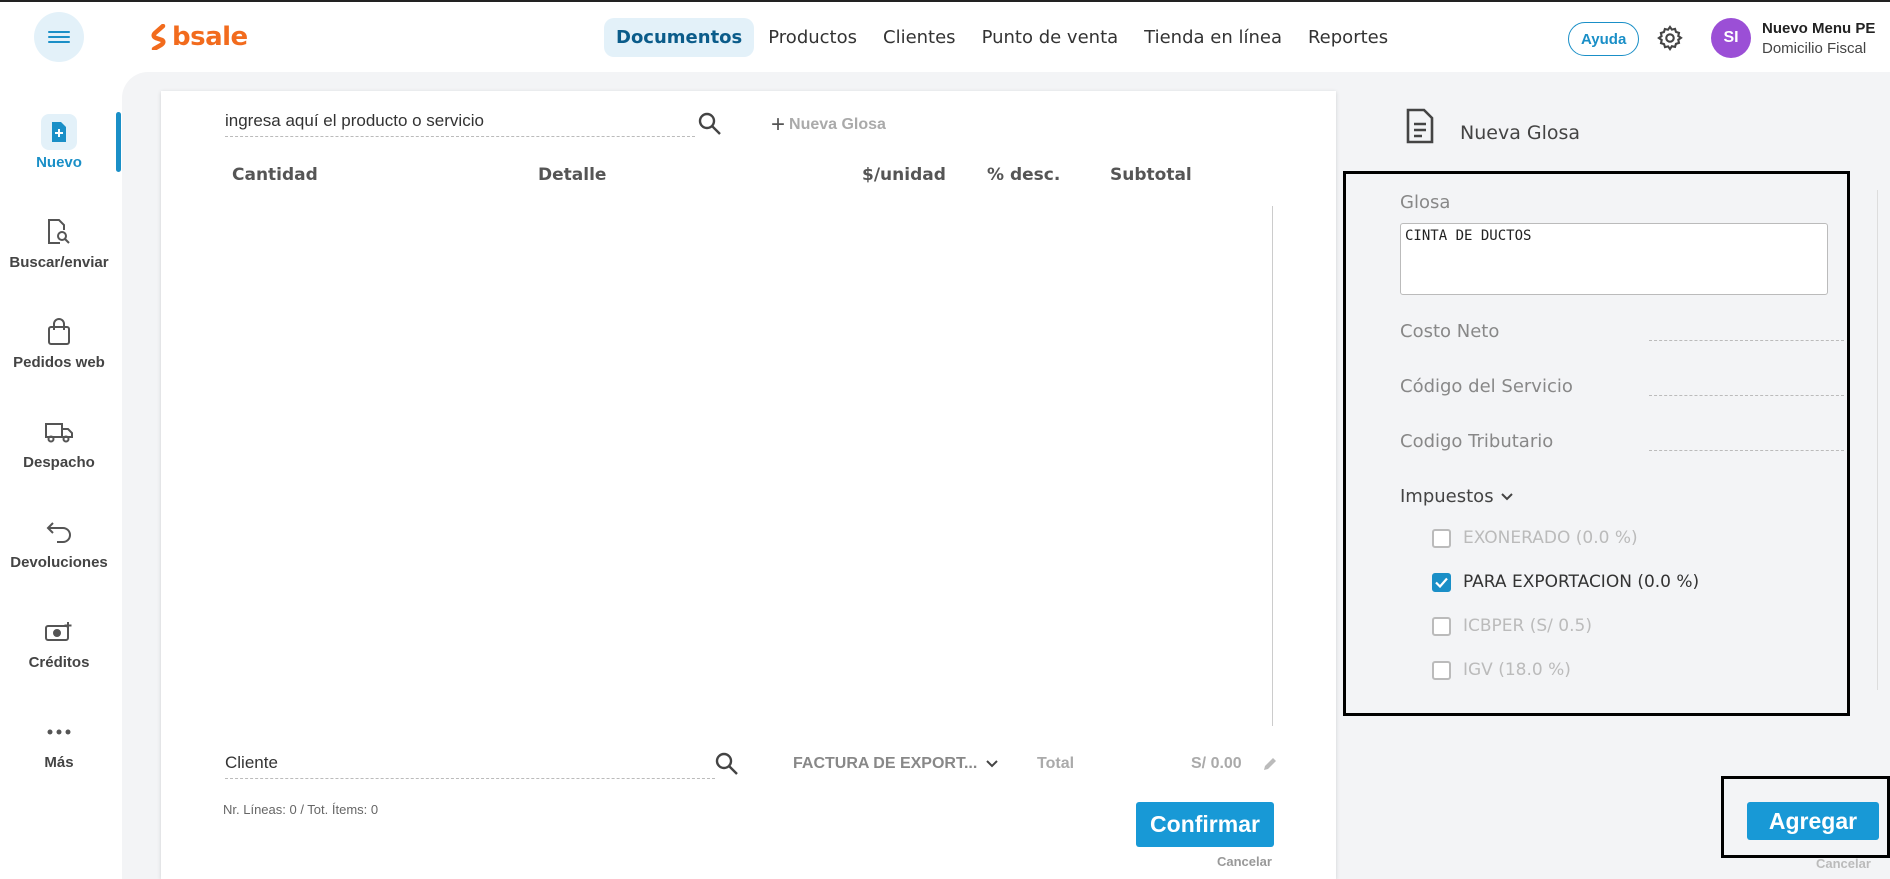 Image resolution: width=1890 pixels, height=879 pixels. Describe the element at coordinates (1056, 763) in the screenshot. I see `total-label: Total` at that location.